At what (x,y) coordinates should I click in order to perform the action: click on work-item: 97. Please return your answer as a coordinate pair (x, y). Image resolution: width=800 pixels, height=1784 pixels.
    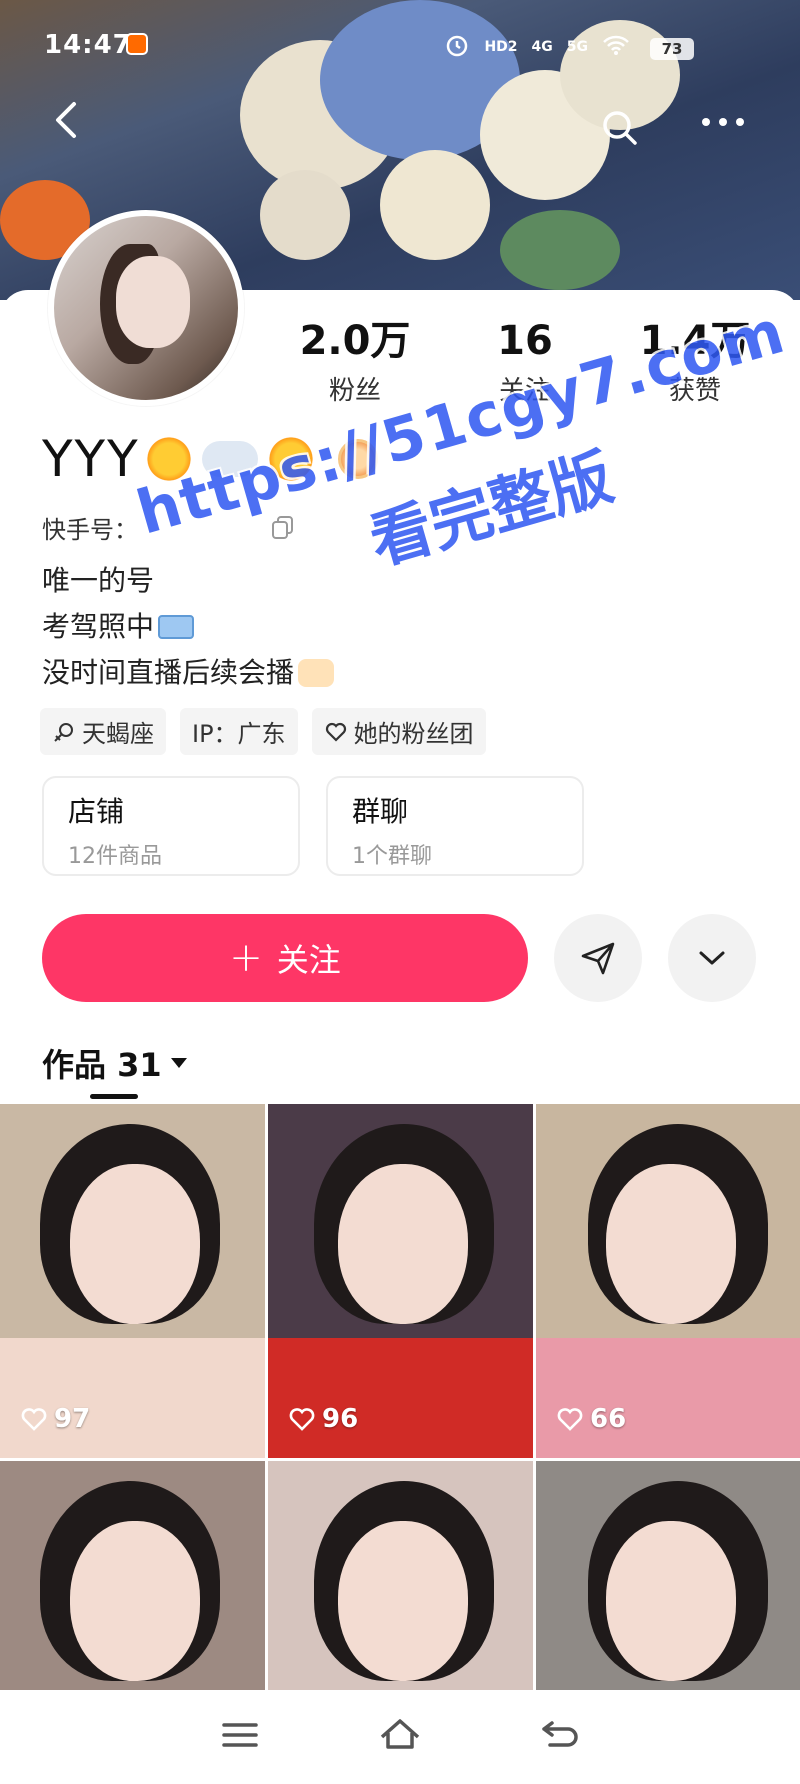
    Looking at the image, I should click on (132, 1281).